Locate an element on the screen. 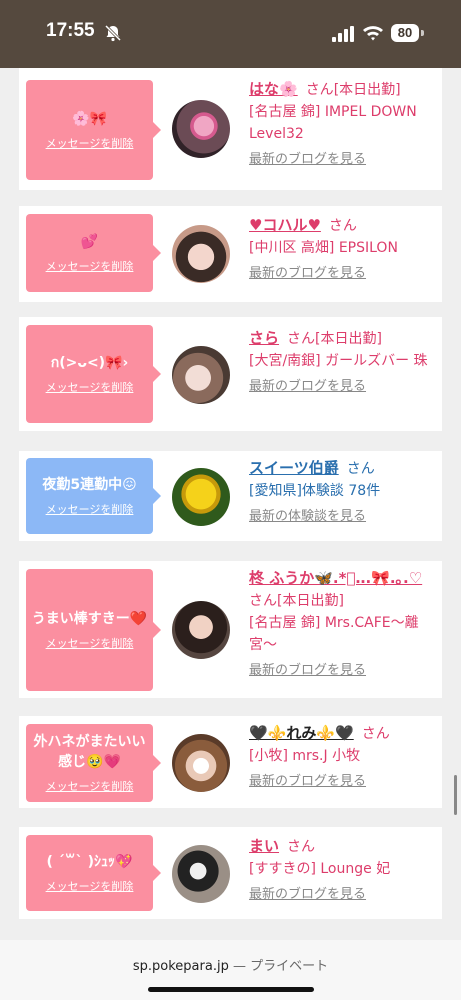 This screenshot has height=1000, width=461. message-bubble: 夜勤5連勤中😖 メッセージを削除 is located at coordinates (93, 496).